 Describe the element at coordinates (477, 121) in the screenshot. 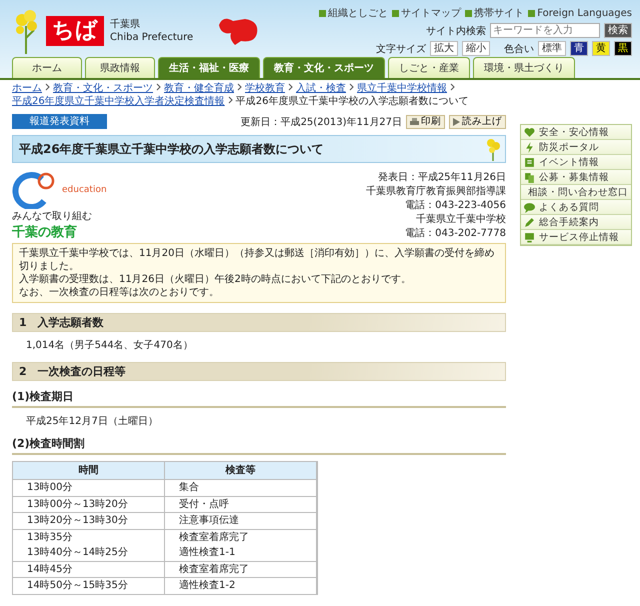

I see `read-aloud-button: 読み上げ` at that location.